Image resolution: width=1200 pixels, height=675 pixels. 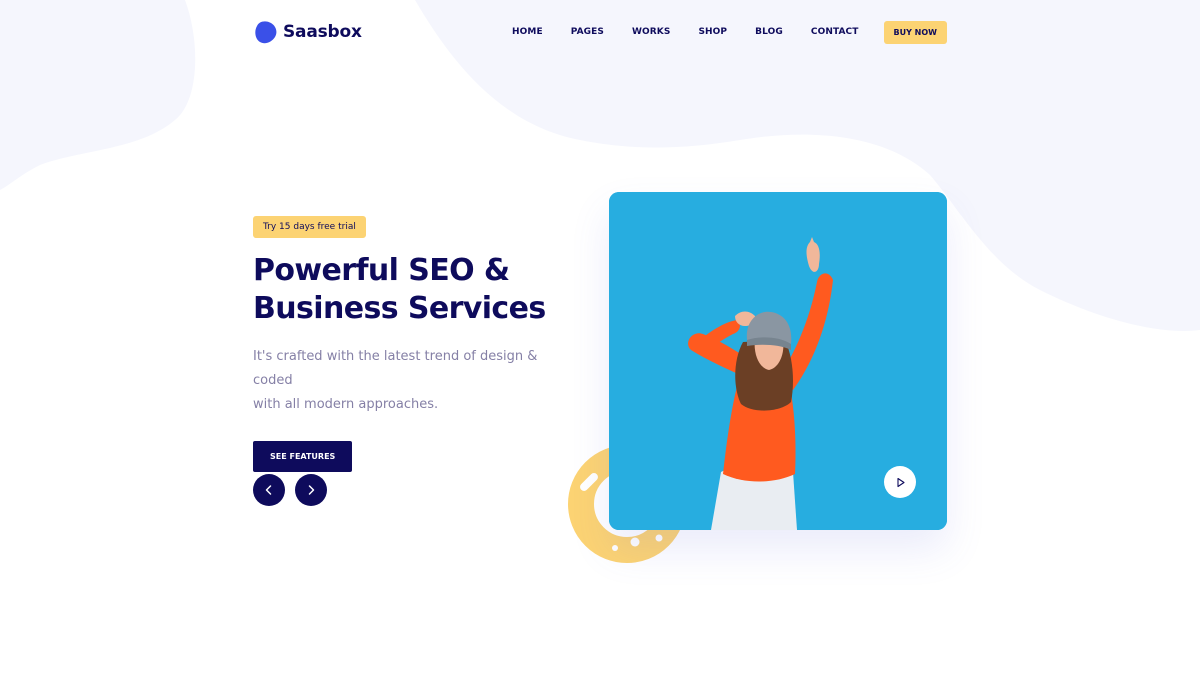 I want to click on see-features-button: SEE FEATURES, so click(x=303, y=456).